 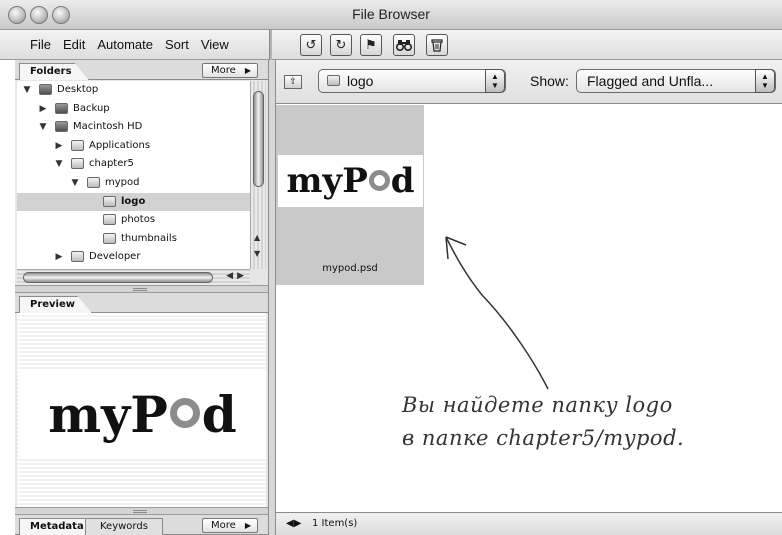 I want to click on tree-item-label: logo, so click(x=133, y=201).